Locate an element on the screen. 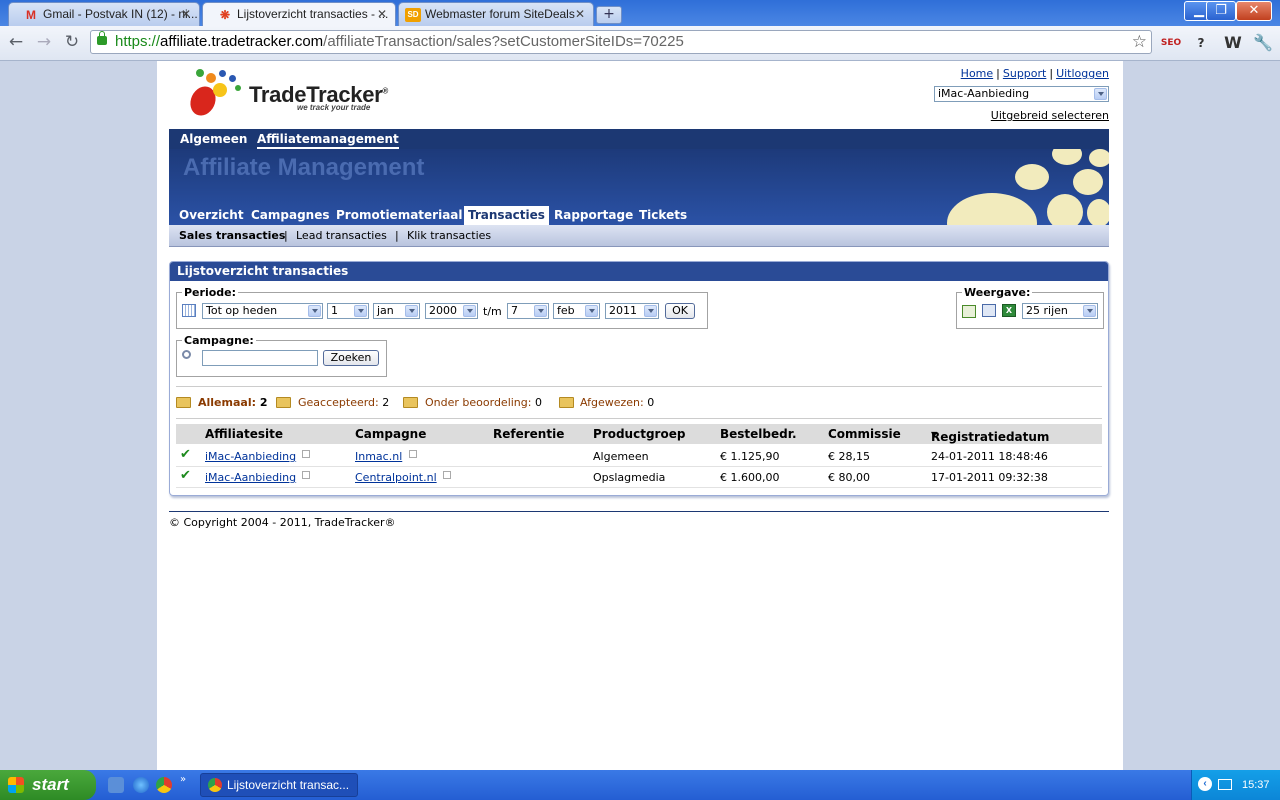 The width and height of the screenshot is (1280, 800). subtab-klik: Klik transacties is located at coordinates (449, 235).